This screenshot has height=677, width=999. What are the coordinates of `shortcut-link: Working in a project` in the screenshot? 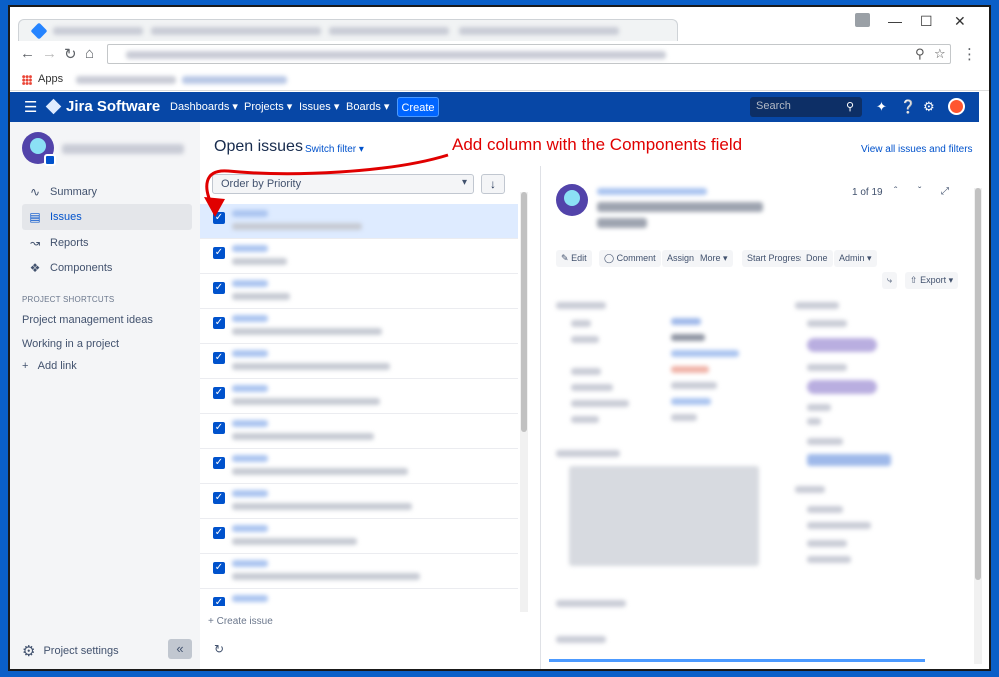 It's located at (70, 344).